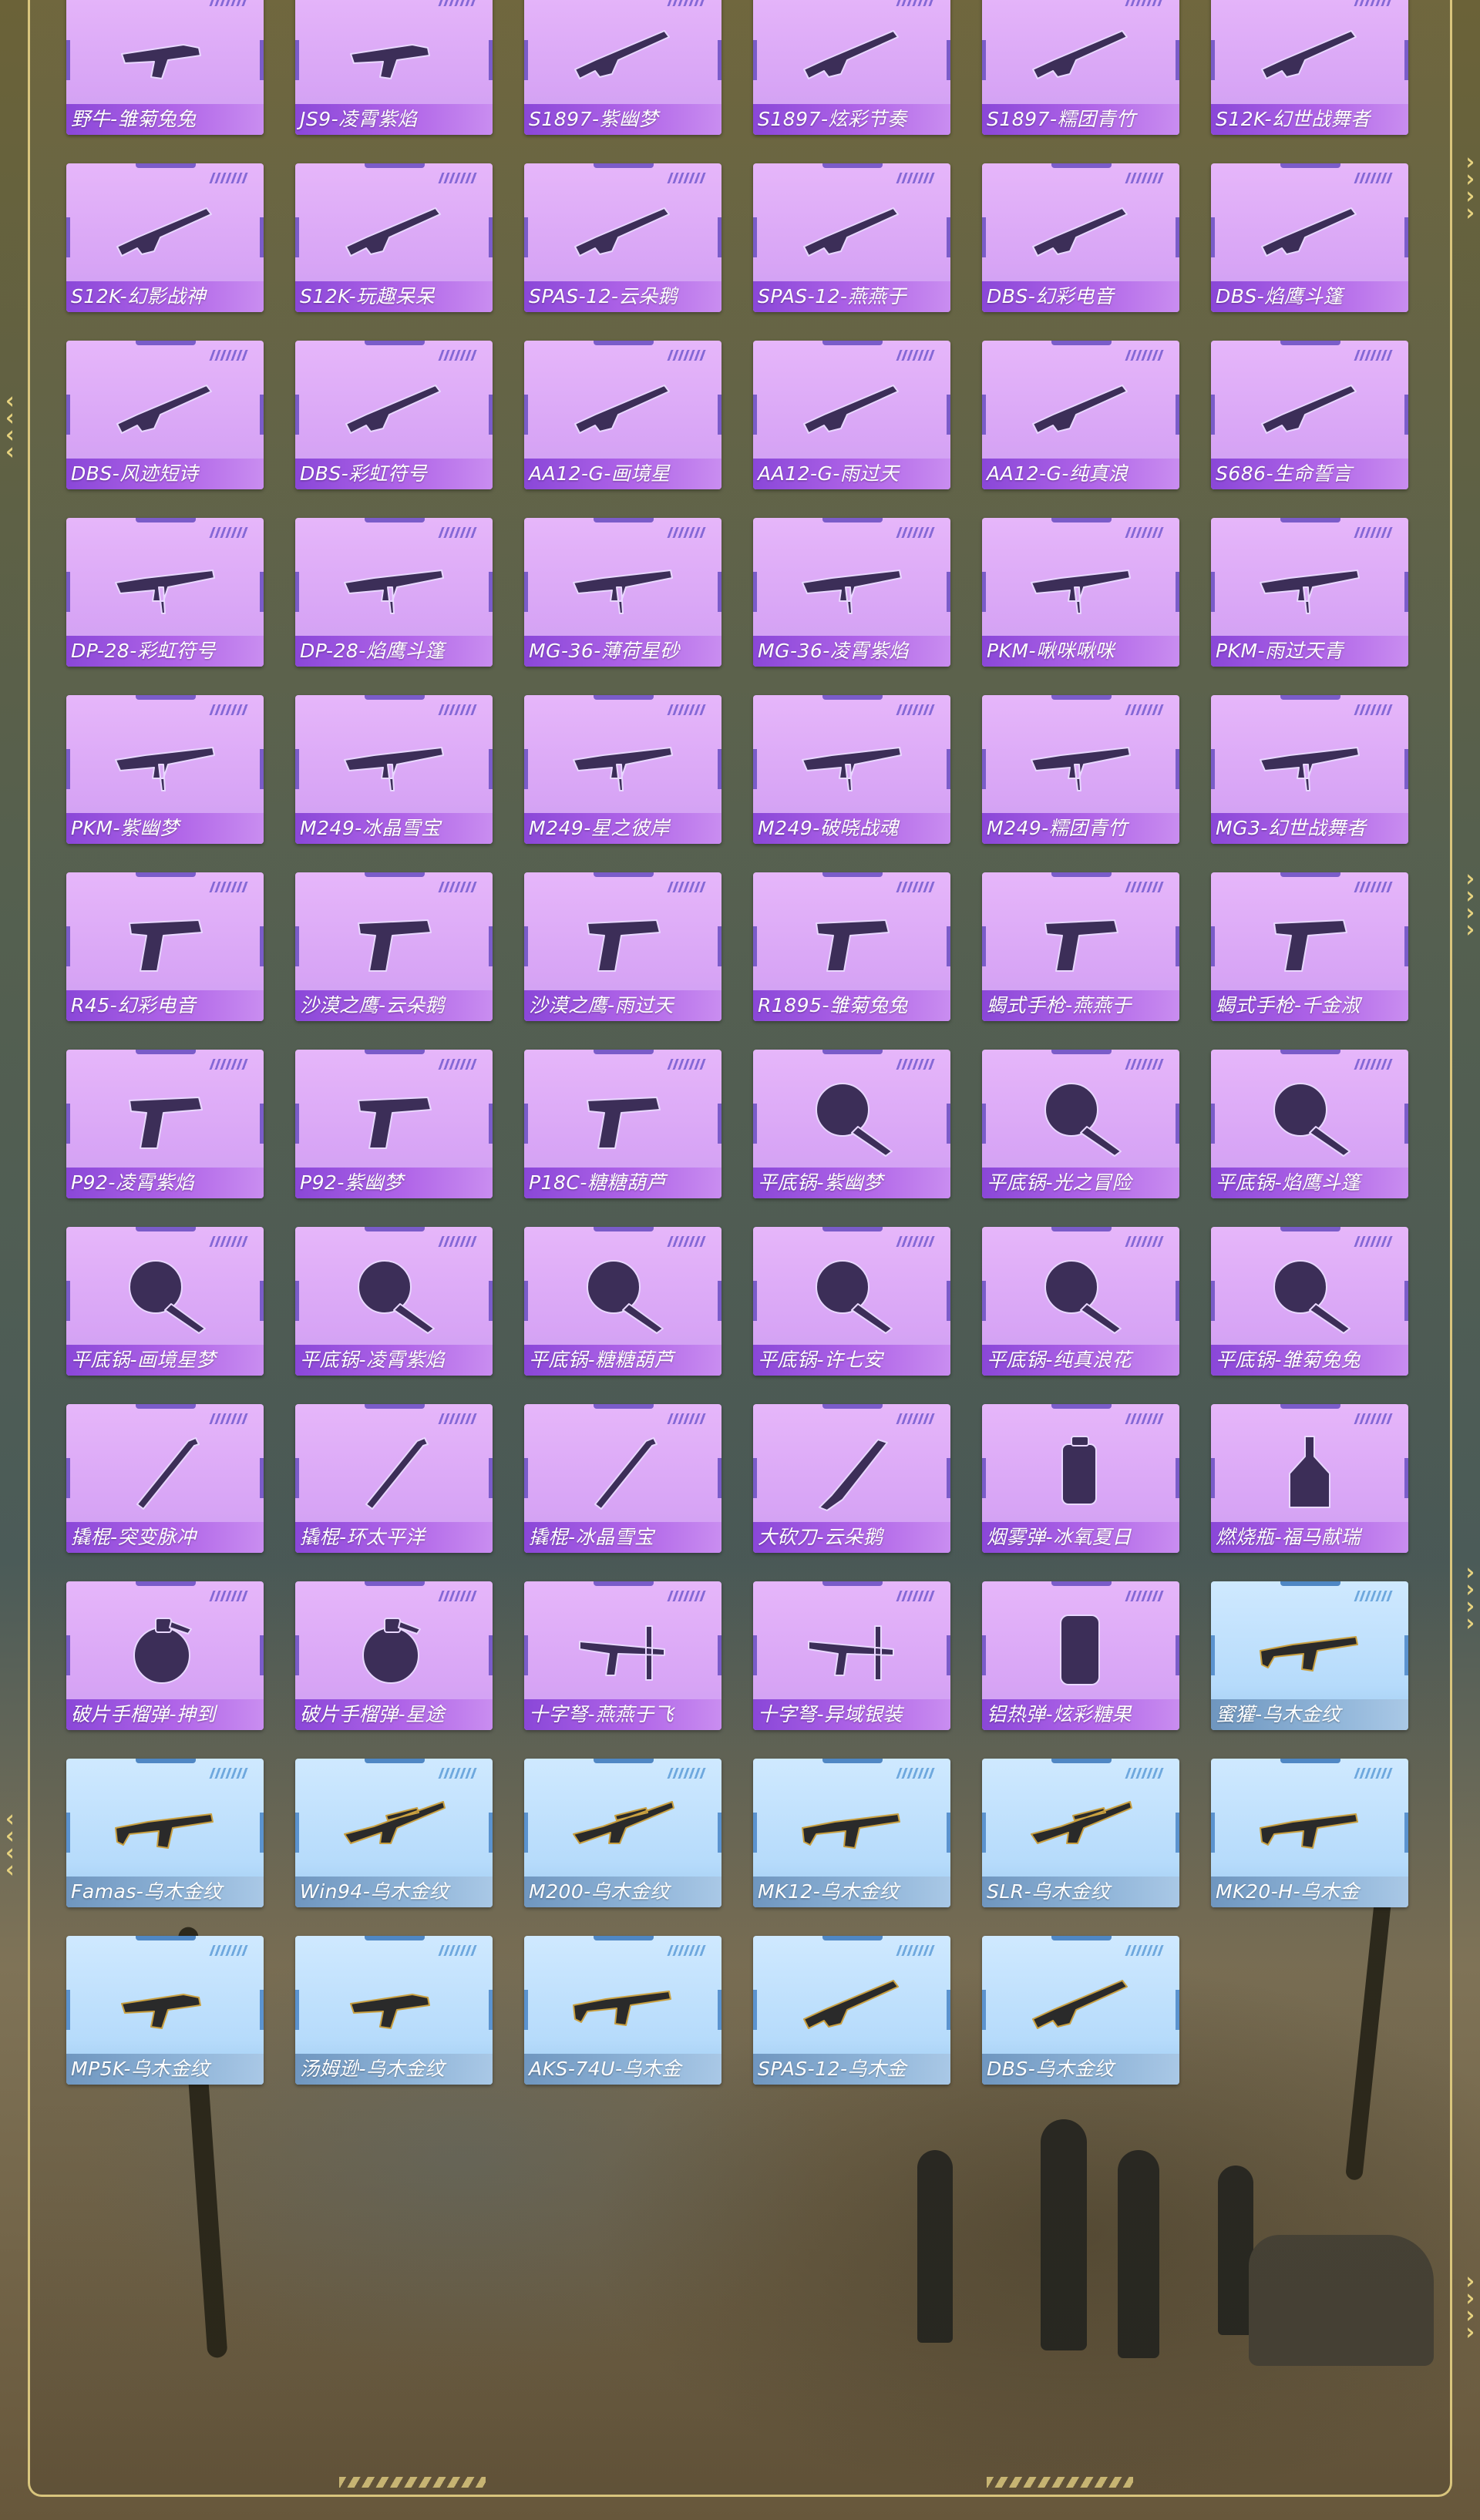  What do you see at coordinates (1309, 415) in the screenshot?
I see `weapon-skin-card: S686-生命誓言` at bounding box center [1309, 415].